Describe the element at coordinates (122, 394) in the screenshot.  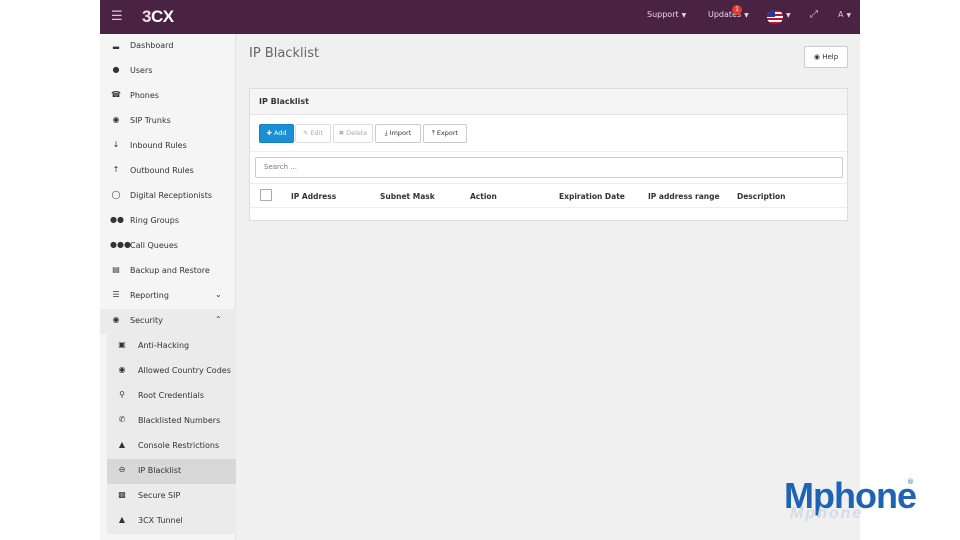
I see `key-icon: ⚲` at that location.